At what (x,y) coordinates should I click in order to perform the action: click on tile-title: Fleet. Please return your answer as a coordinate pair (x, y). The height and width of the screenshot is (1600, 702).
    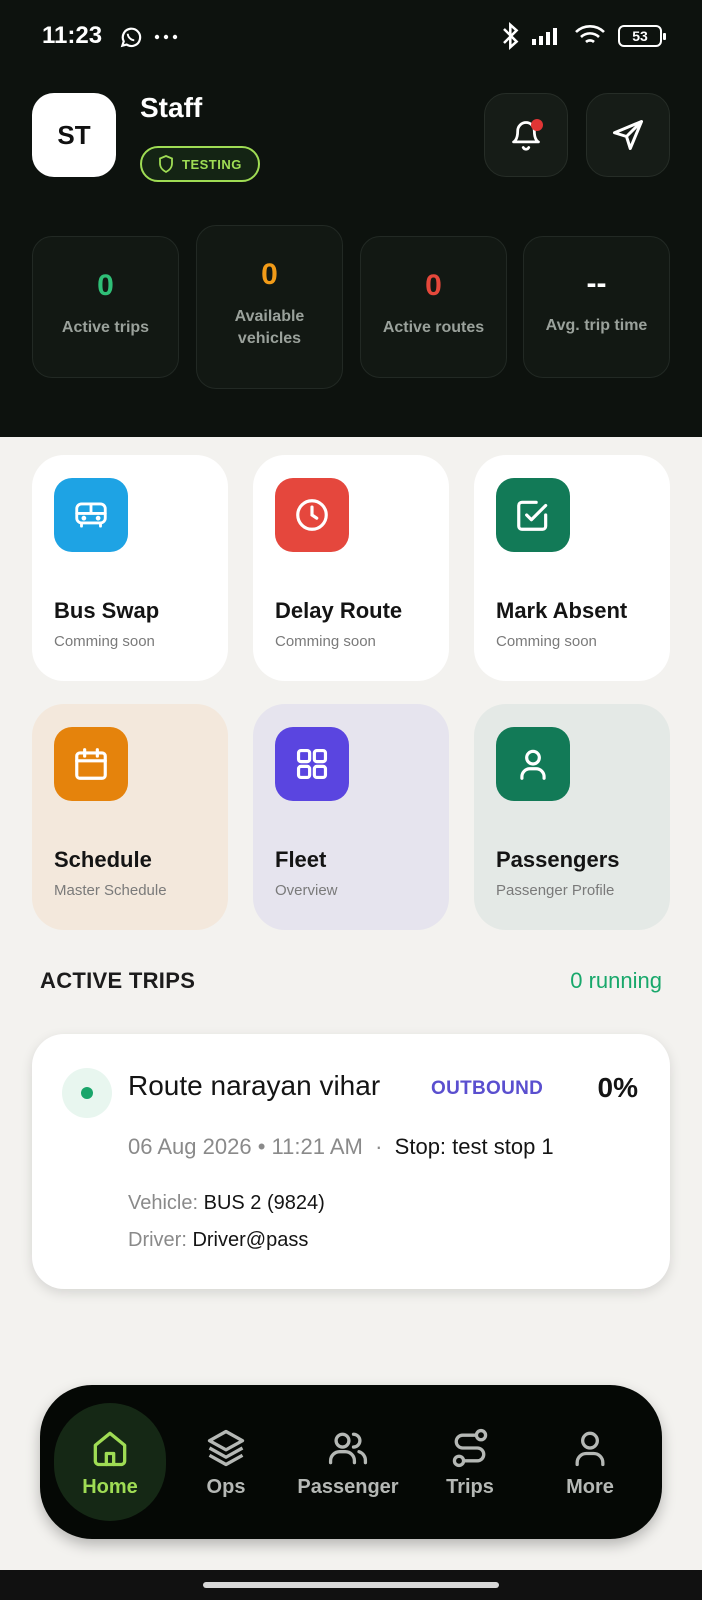
    Looking at the image, I should click on (301, 859).